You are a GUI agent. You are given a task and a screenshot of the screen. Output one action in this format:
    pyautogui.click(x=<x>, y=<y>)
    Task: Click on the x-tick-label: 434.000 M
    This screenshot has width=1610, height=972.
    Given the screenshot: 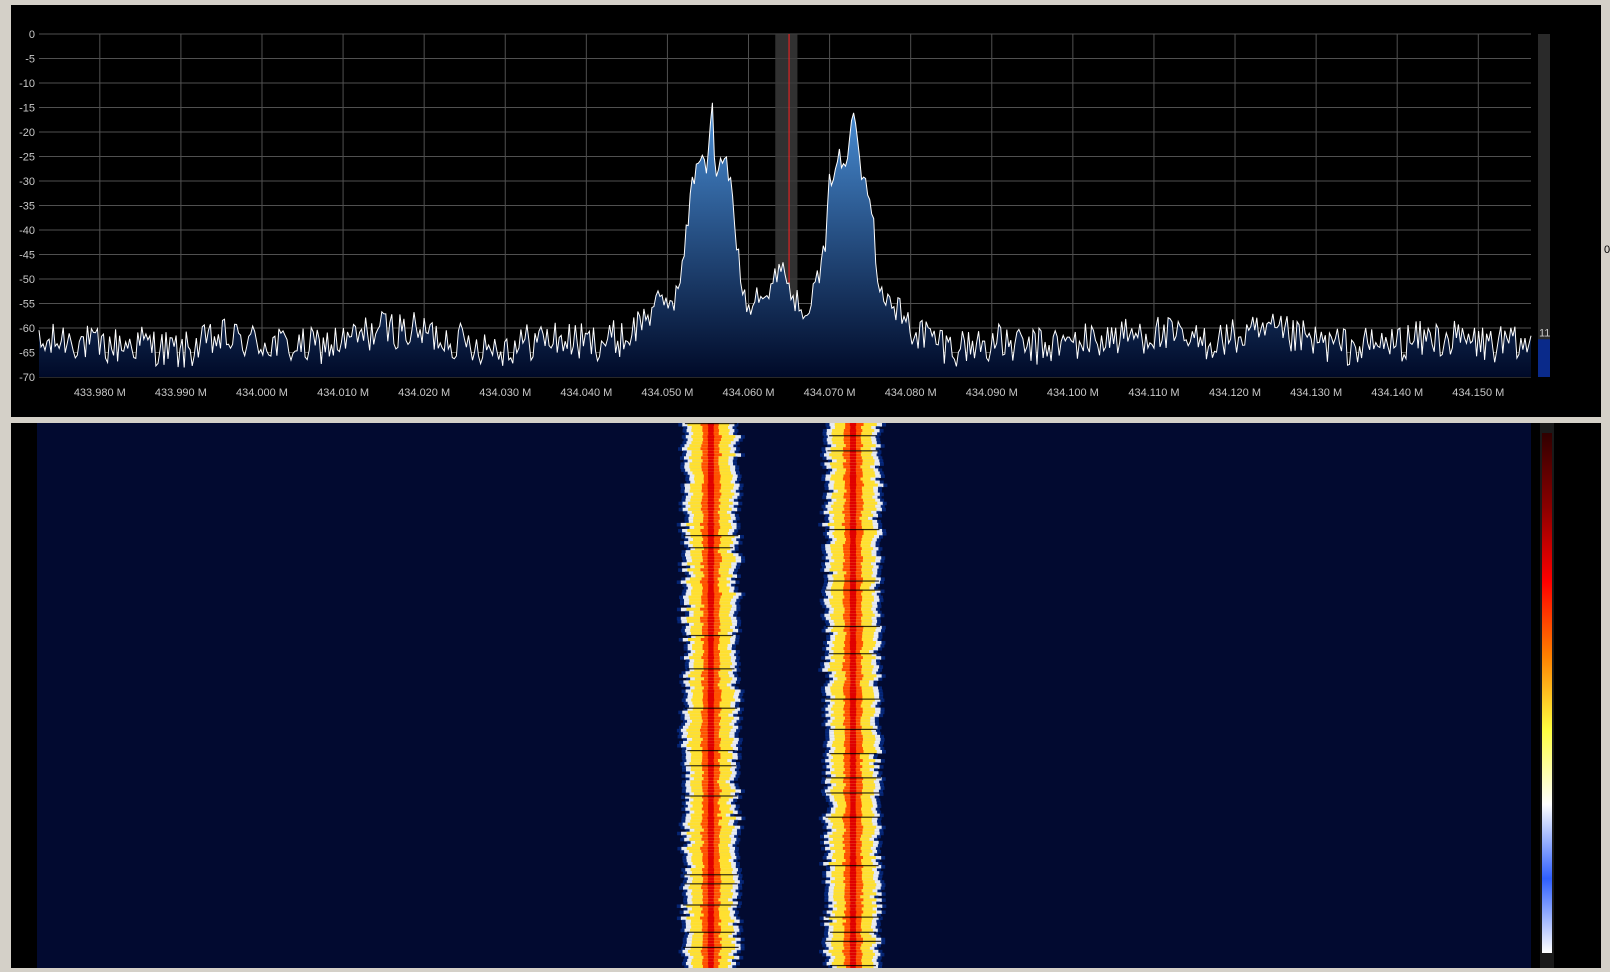 What is the action you would take?
    pyautogui.click(x=262, y=393)
    